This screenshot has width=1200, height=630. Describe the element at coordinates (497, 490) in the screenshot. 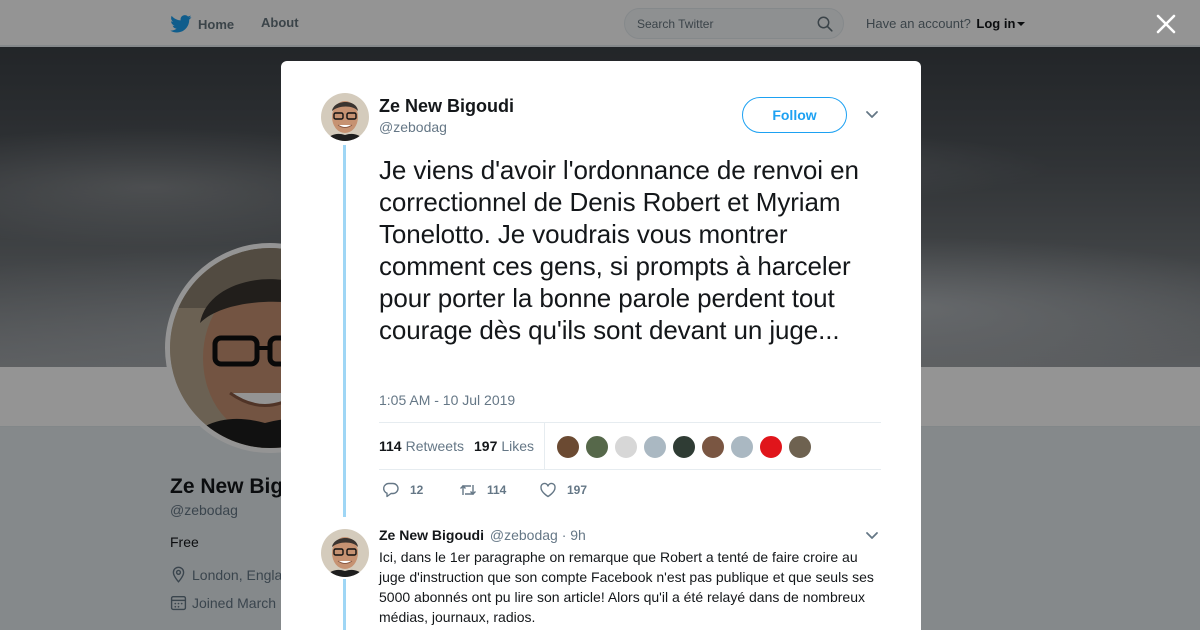

I see `retweet-count: 114` at that location.